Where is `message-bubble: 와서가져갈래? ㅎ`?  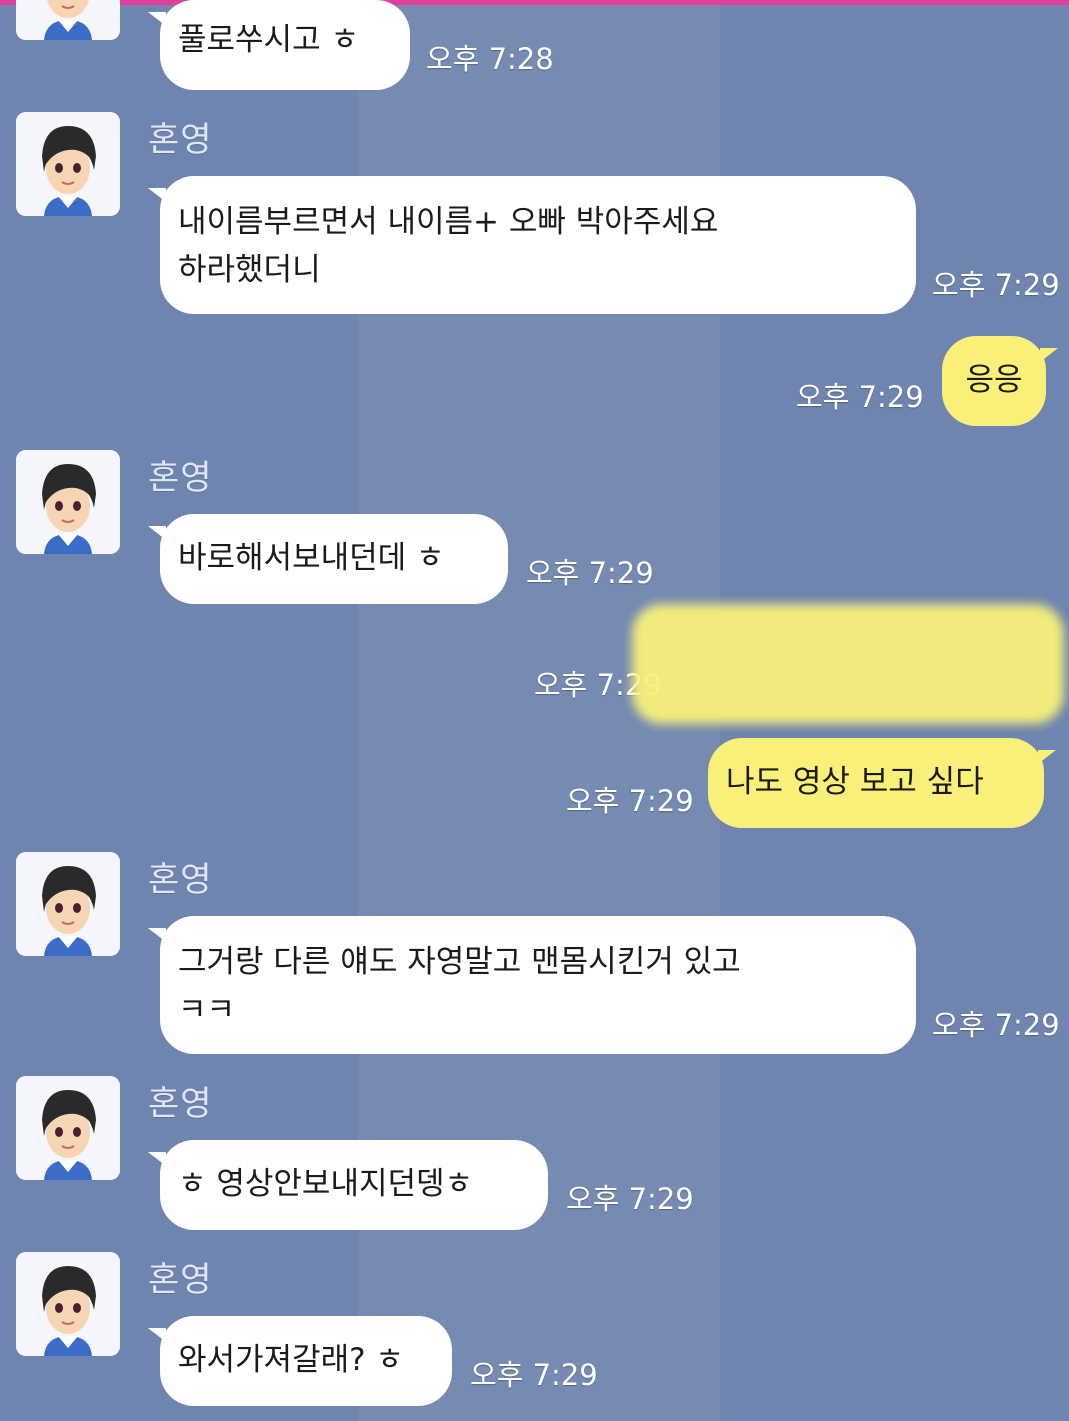
message-bubble: 와서가져갈래? ㅎ is located at coordinates (300, 1361).